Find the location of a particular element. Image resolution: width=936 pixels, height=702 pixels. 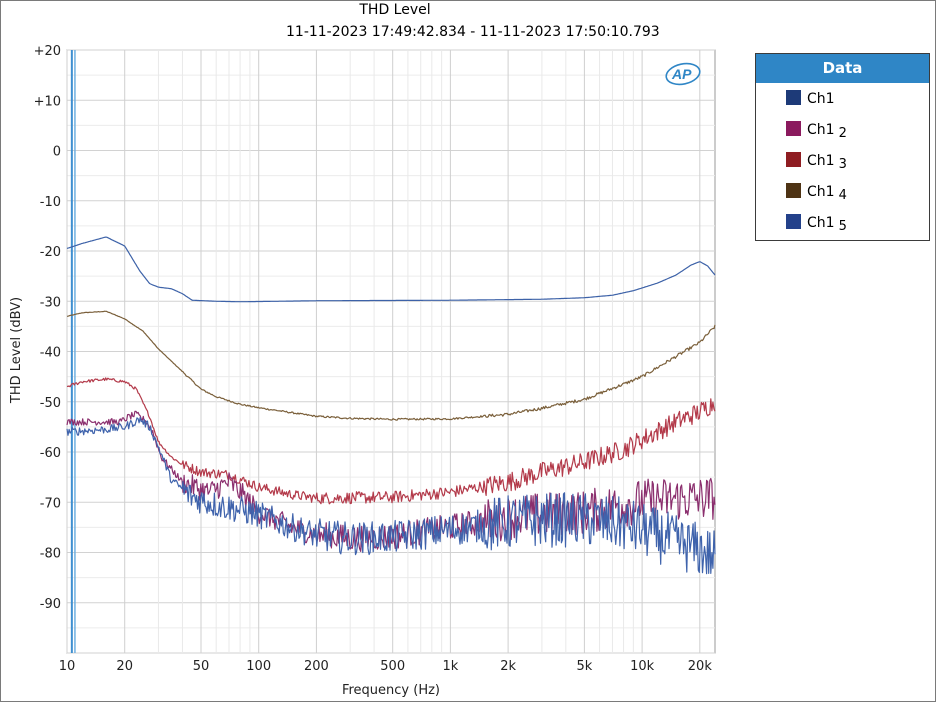

legend-panel: Data Ch1 Ch1 2 Ch1 3 Ch1 4 Ch1 5 is located at coordinates (842, 147).